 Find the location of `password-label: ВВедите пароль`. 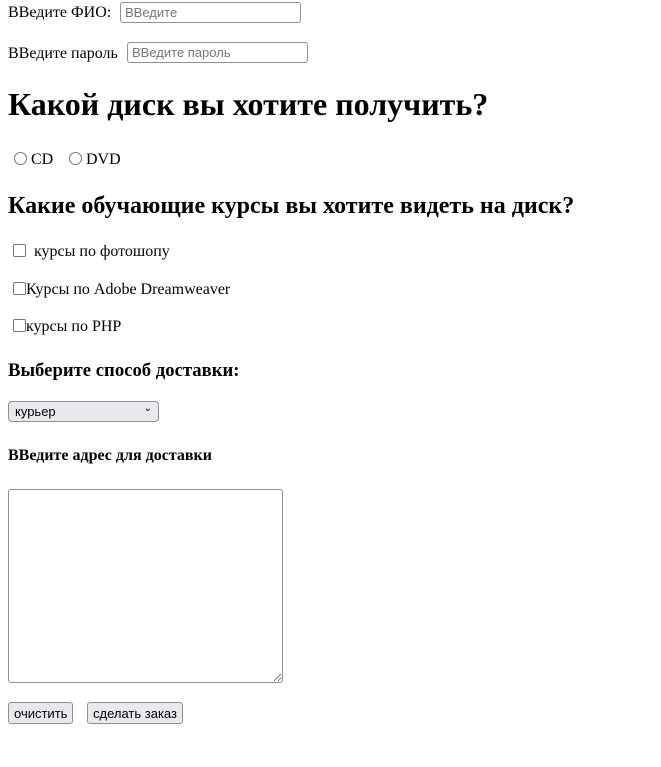

password-label: ВВедите пароль is located at coordinates (63, 53).